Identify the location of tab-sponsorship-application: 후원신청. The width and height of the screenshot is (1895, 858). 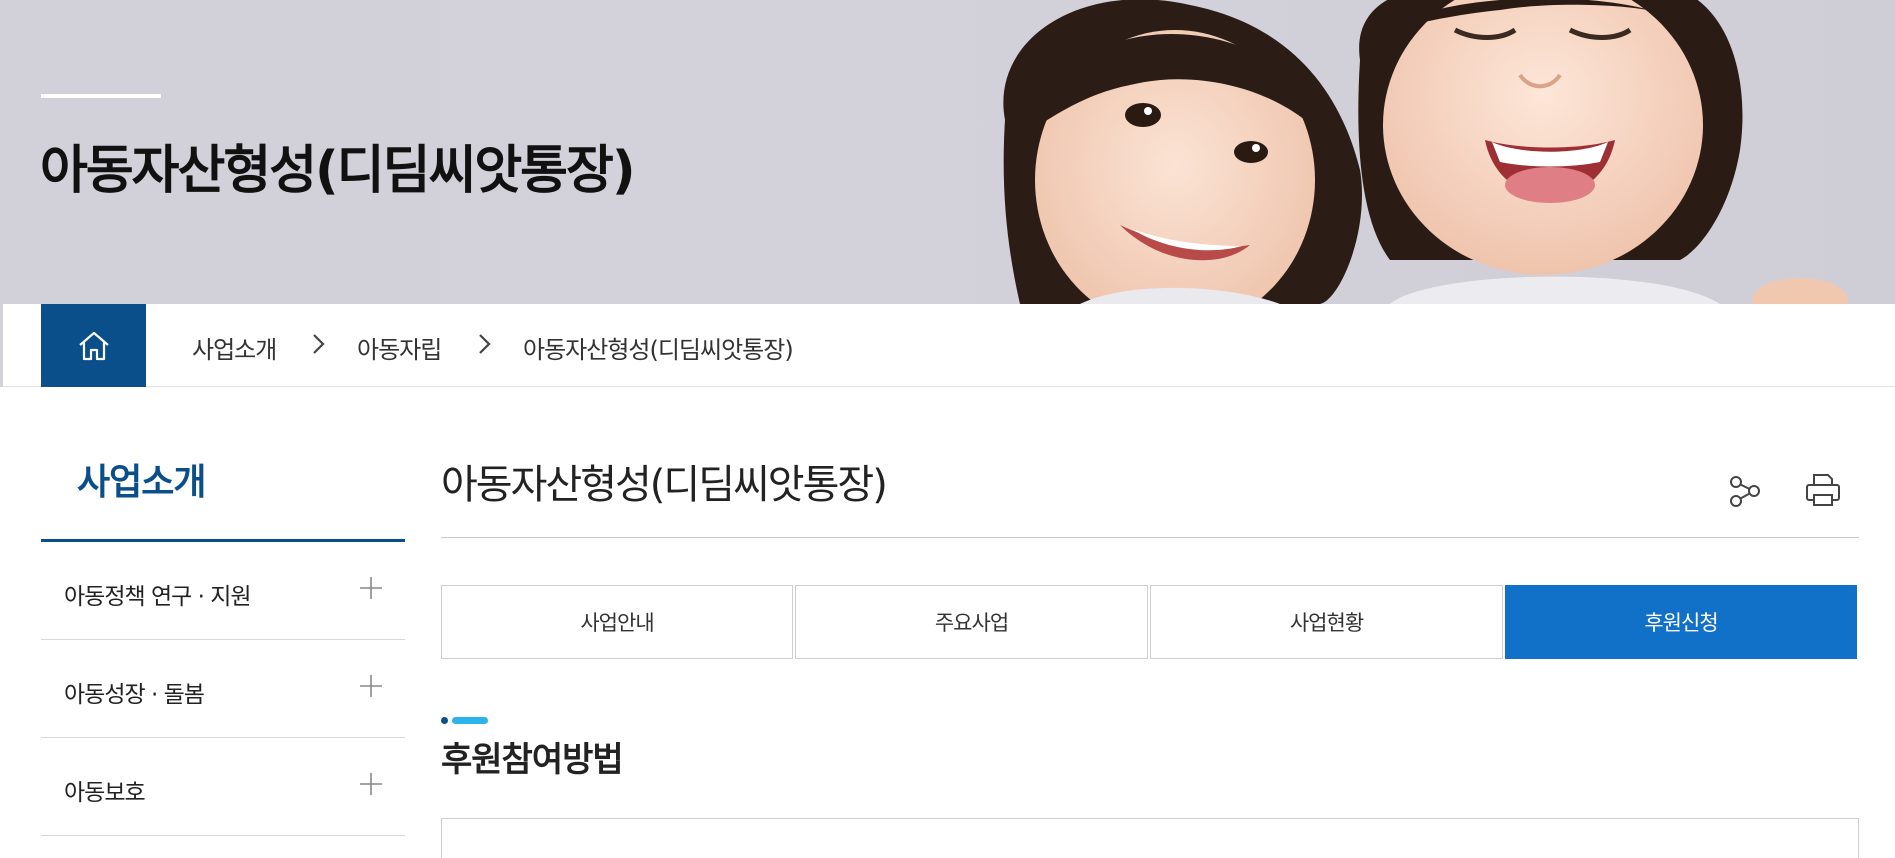
(1681, 622).